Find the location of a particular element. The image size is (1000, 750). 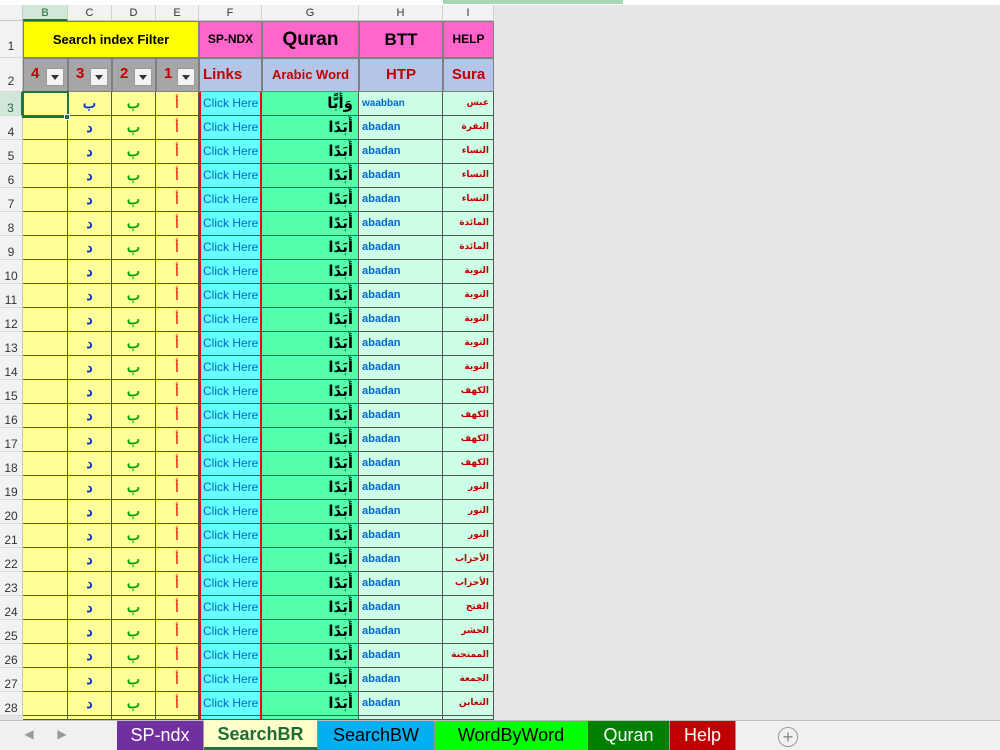

row-header-27: 27 is located at coordinates (11, 680).